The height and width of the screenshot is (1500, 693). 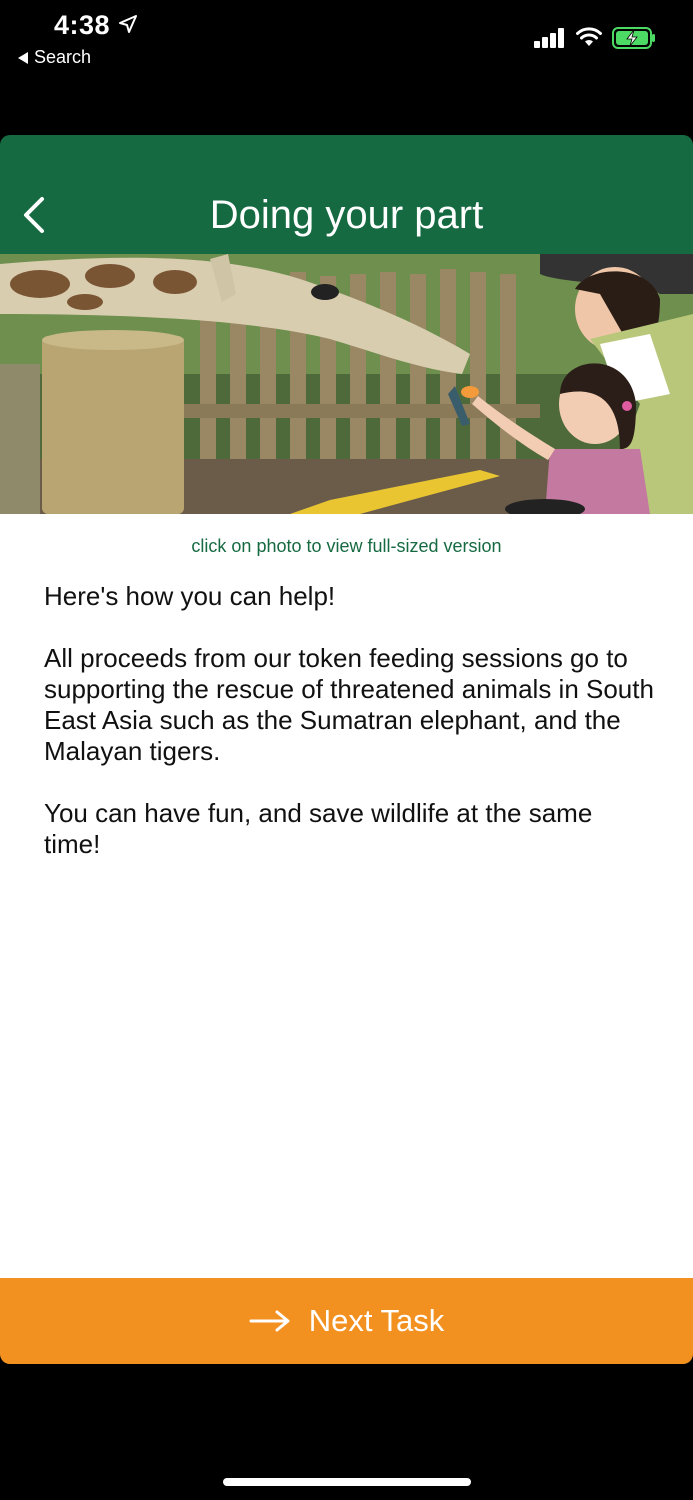 I want to click on nav-header: Doing your part, so click(x=346, y=194).